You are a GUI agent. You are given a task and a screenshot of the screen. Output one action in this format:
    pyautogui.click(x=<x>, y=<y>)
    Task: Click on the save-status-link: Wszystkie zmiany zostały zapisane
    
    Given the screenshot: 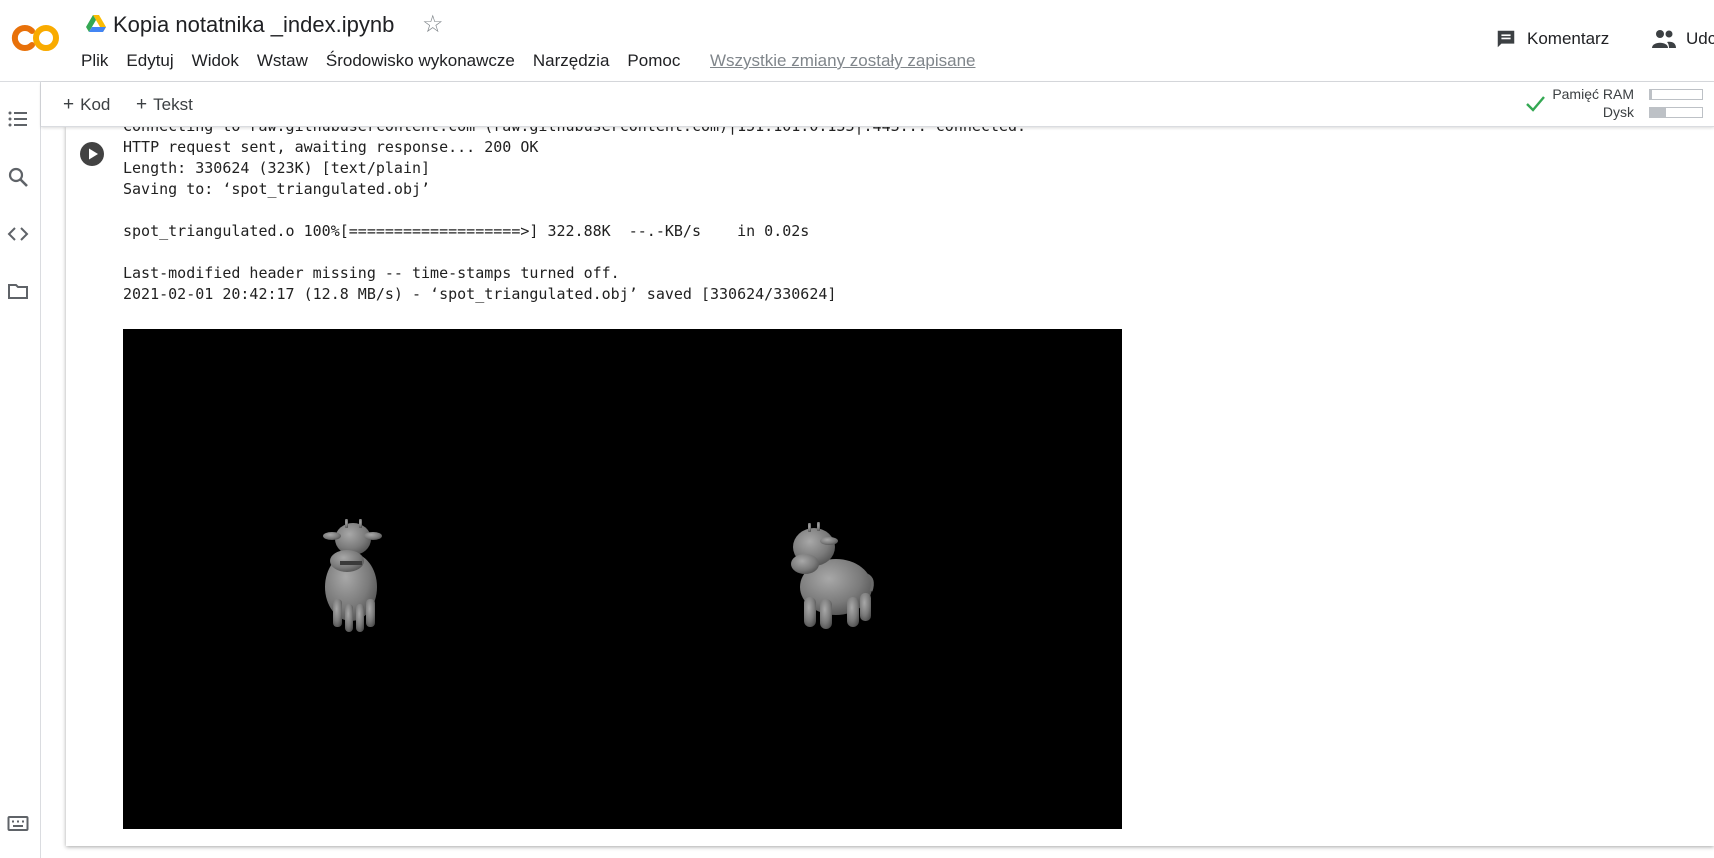 What is the action you would take?
    pyautogui.click(x=842, y=61)
    